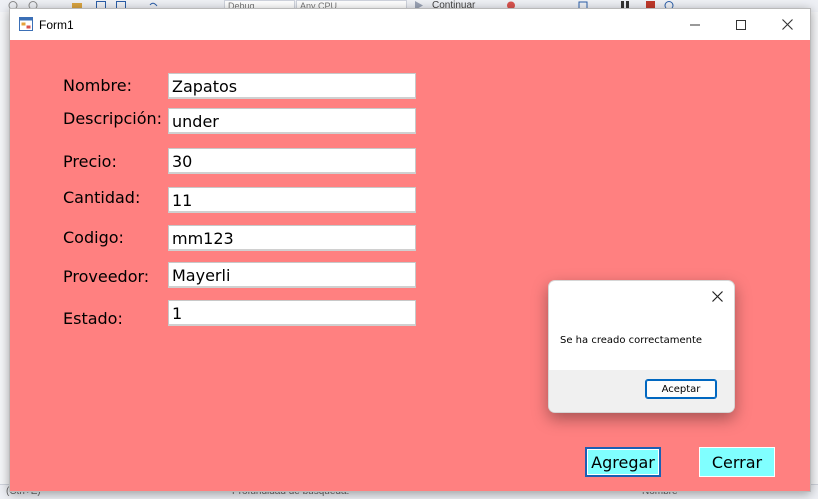 Image resolution: width=818 pixels, height=499 pixels. I want to click on nombre-label: Nombre:, so click(97, 85).